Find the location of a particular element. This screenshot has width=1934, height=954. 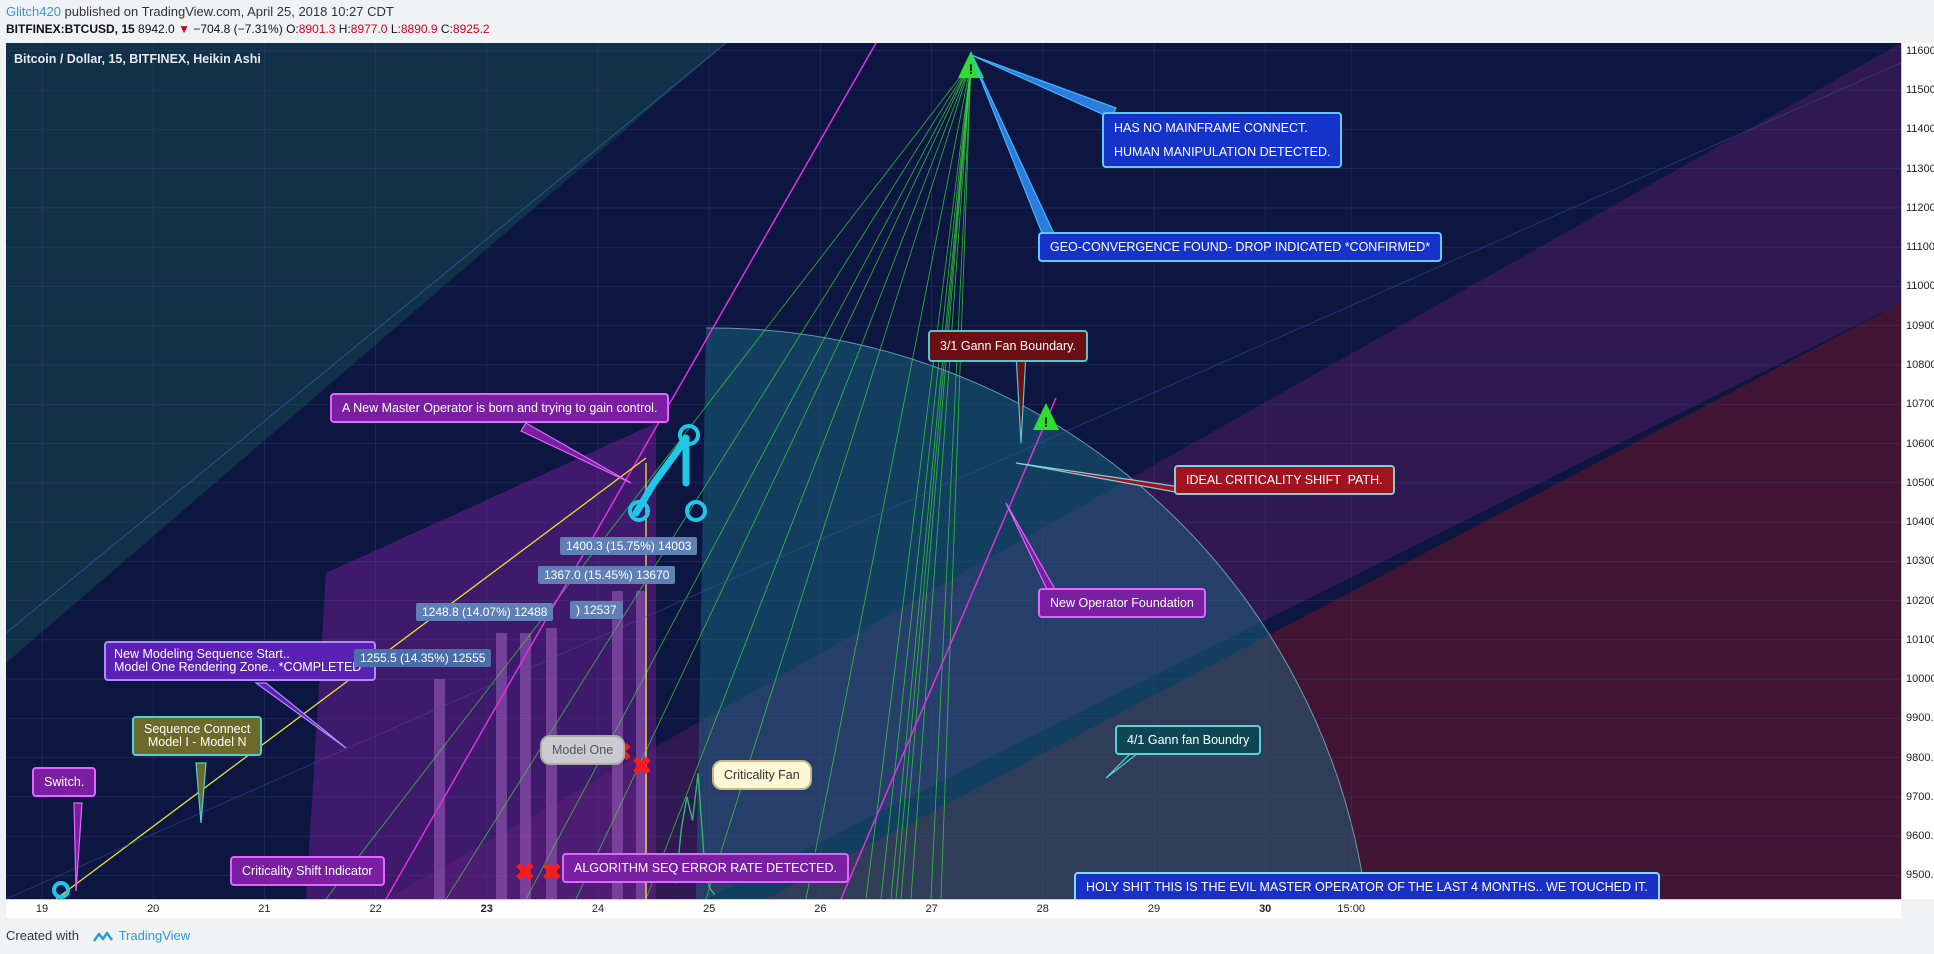

tradingview-link: TradingView is located at coordinates (155, 935).